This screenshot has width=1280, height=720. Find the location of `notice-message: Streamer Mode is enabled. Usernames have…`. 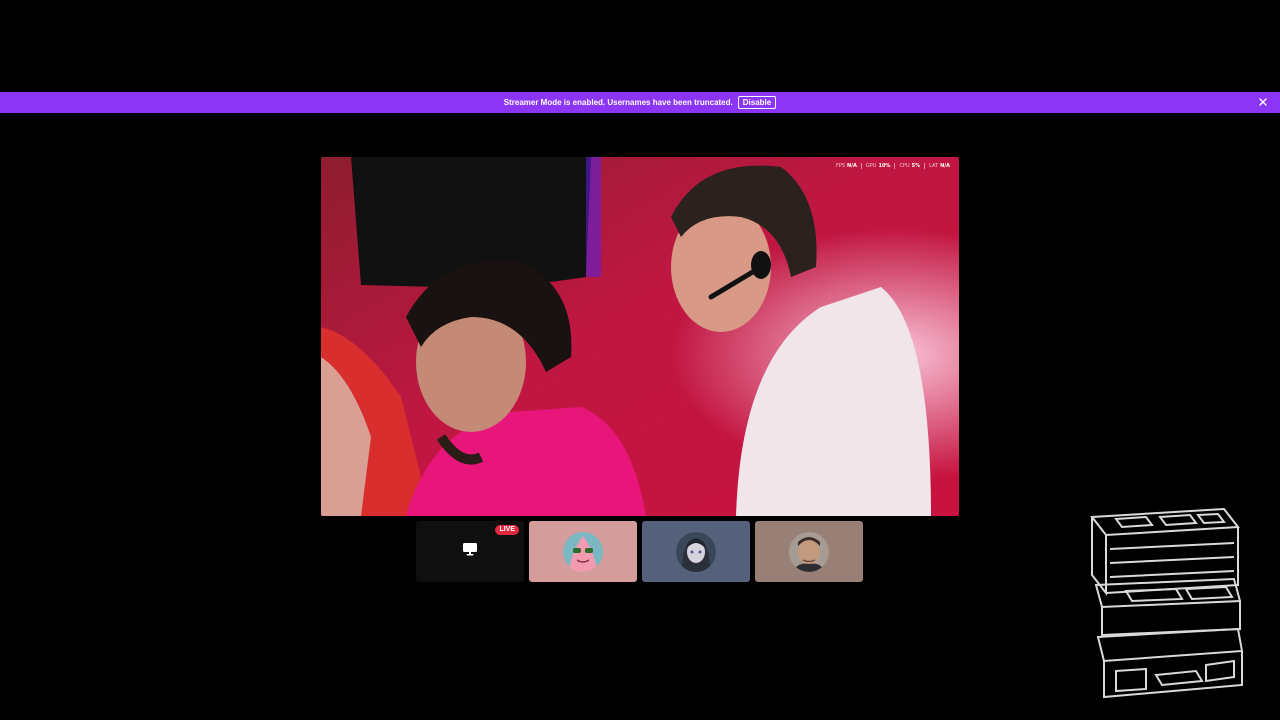

notice-message: Streamer Mode is enabled. Usernames have… is located at coordinates (618, 102).